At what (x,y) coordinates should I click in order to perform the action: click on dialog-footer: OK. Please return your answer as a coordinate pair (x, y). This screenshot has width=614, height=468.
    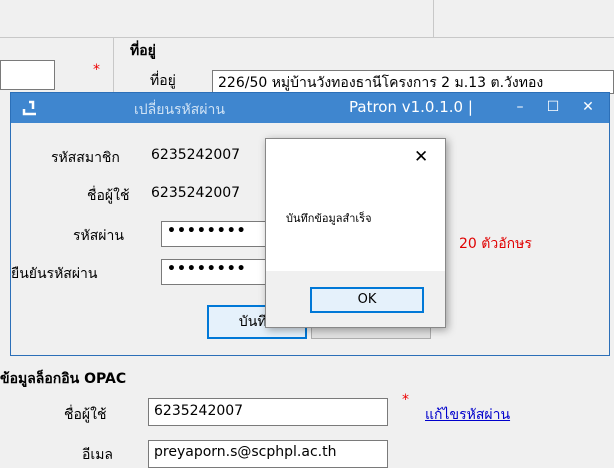
    Looking at the image, I should click on (355, 299).